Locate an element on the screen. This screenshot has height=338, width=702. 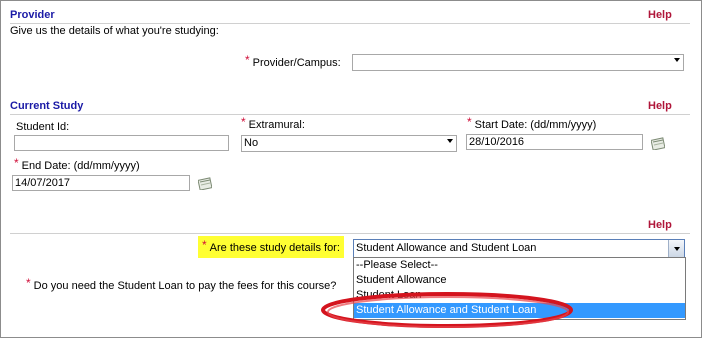
extramural-label-wrap: * Extramural: is located at coordinates (273, 123).